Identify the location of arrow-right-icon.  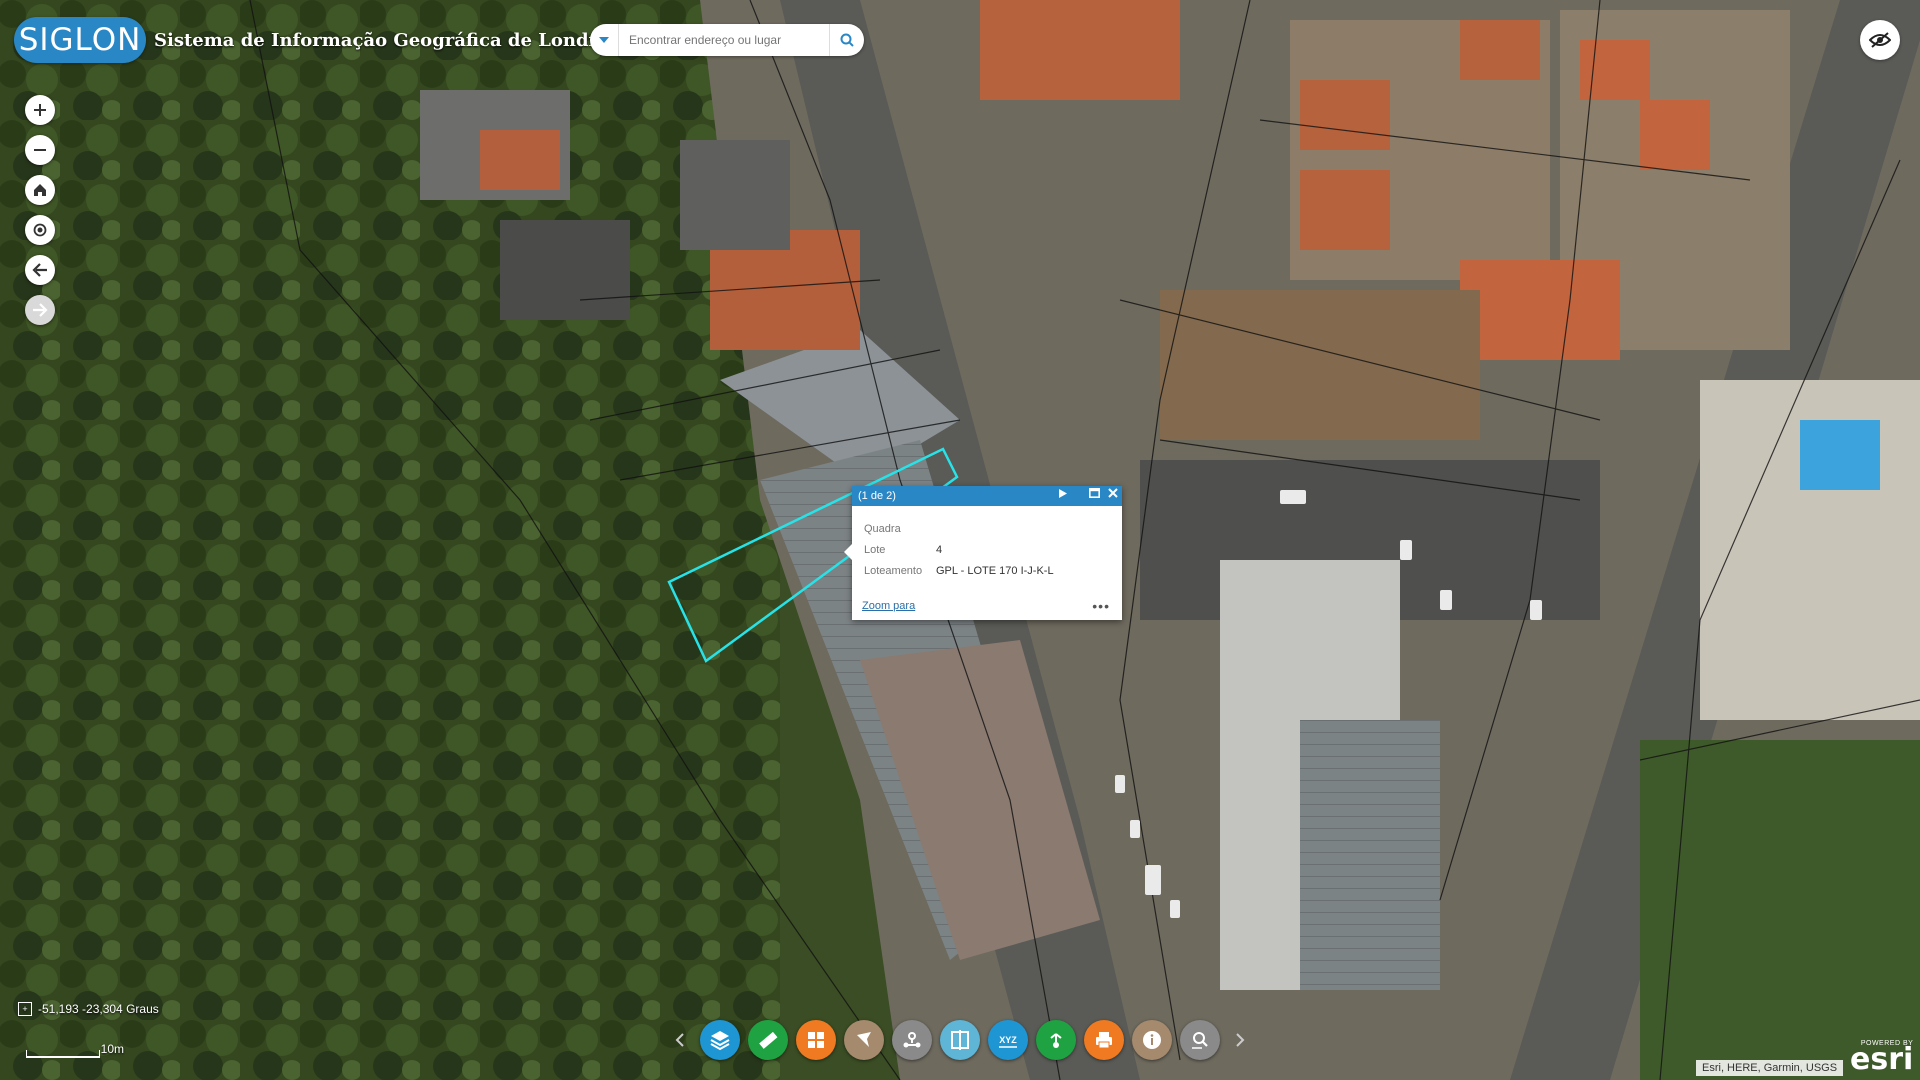
(40, 310).